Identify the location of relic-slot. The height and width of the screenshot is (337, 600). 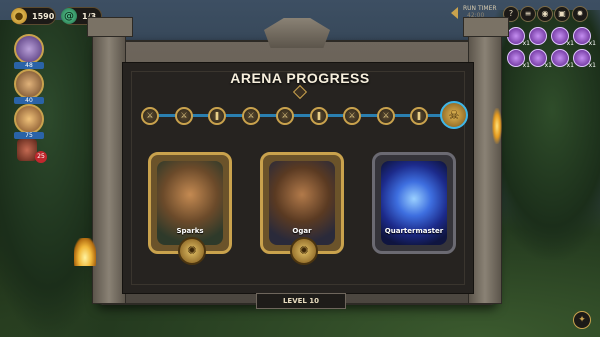
(538, 36).